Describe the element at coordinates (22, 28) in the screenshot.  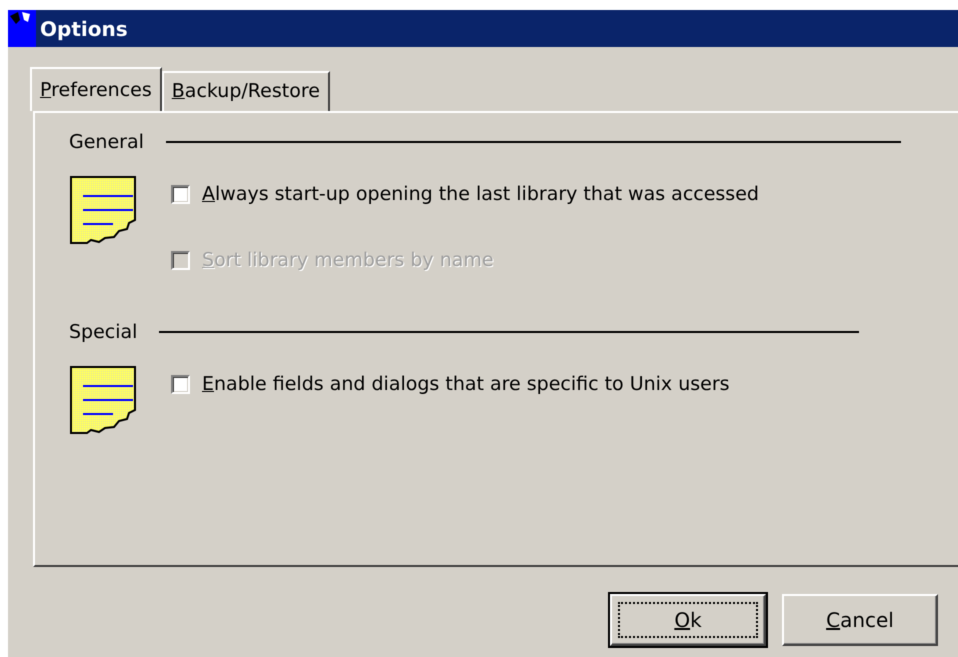
I see `app-icon` at that location.